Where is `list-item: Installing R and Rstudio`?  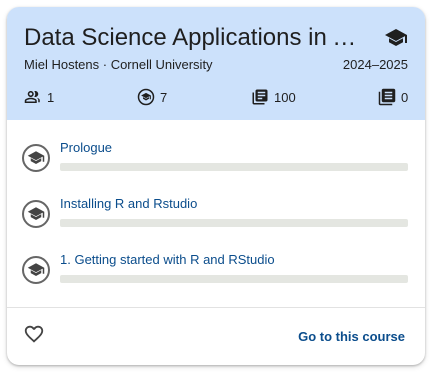 list-item: Installing R and Rstudio is located at coordinates (216, 204).